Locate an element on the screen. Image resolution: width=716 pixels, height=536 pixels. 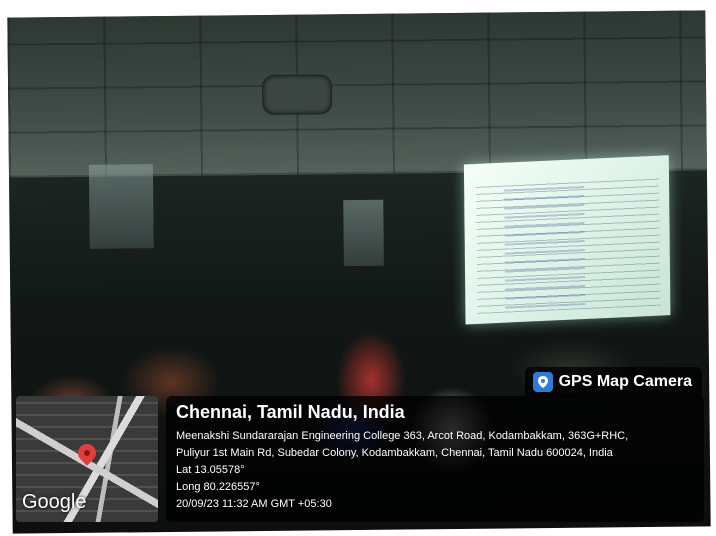
projector is located at coordinates (297, 95).